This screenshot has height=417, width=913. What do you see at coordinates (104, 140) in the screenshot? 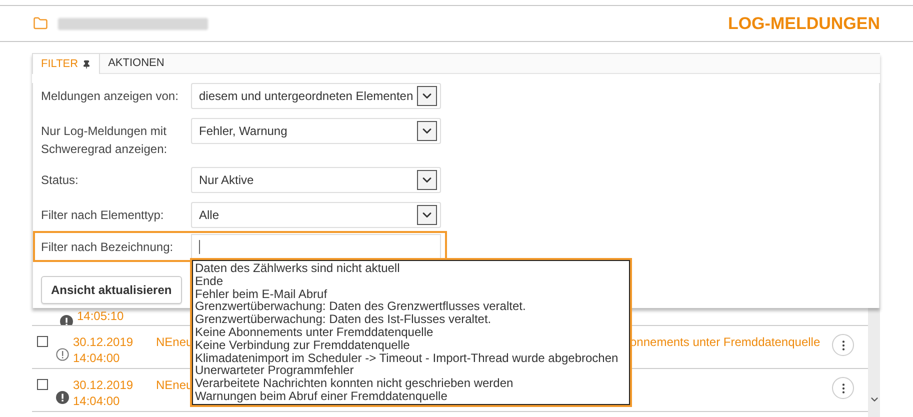
I see `filter-label: Nur Log-Meldungen mit Schweregrad anzeigen:` at bounding box center [104, 140].